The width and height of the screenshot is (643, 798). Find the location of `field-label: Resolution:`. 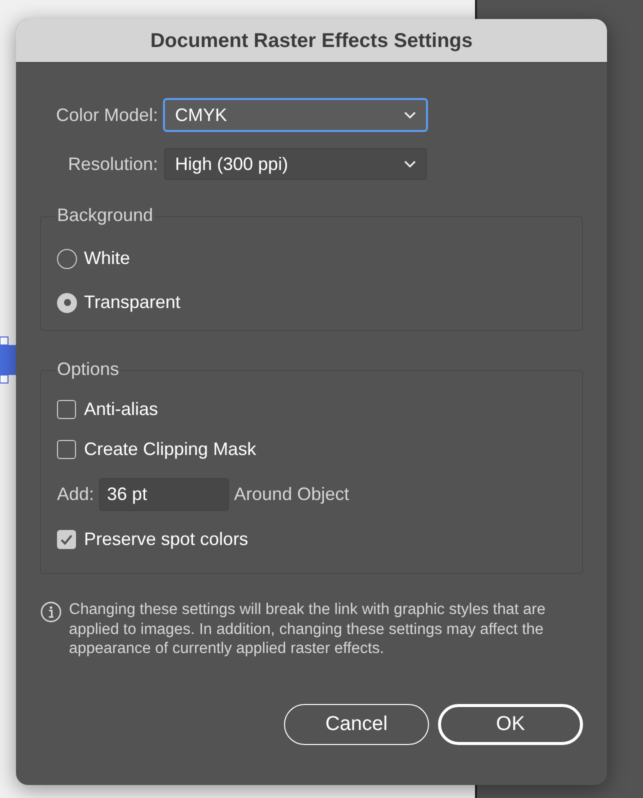

field-label: Resolution: is located at coordinates (112, 164).